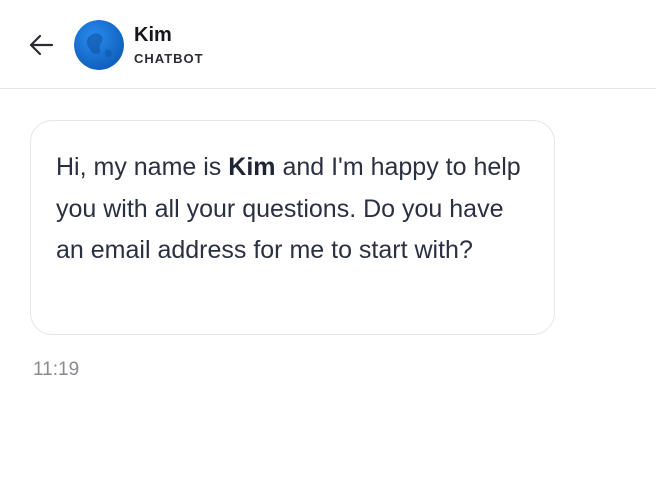  Describe the element at coordinates (99, 45) in the screenshot. I see `avatar` at that location.